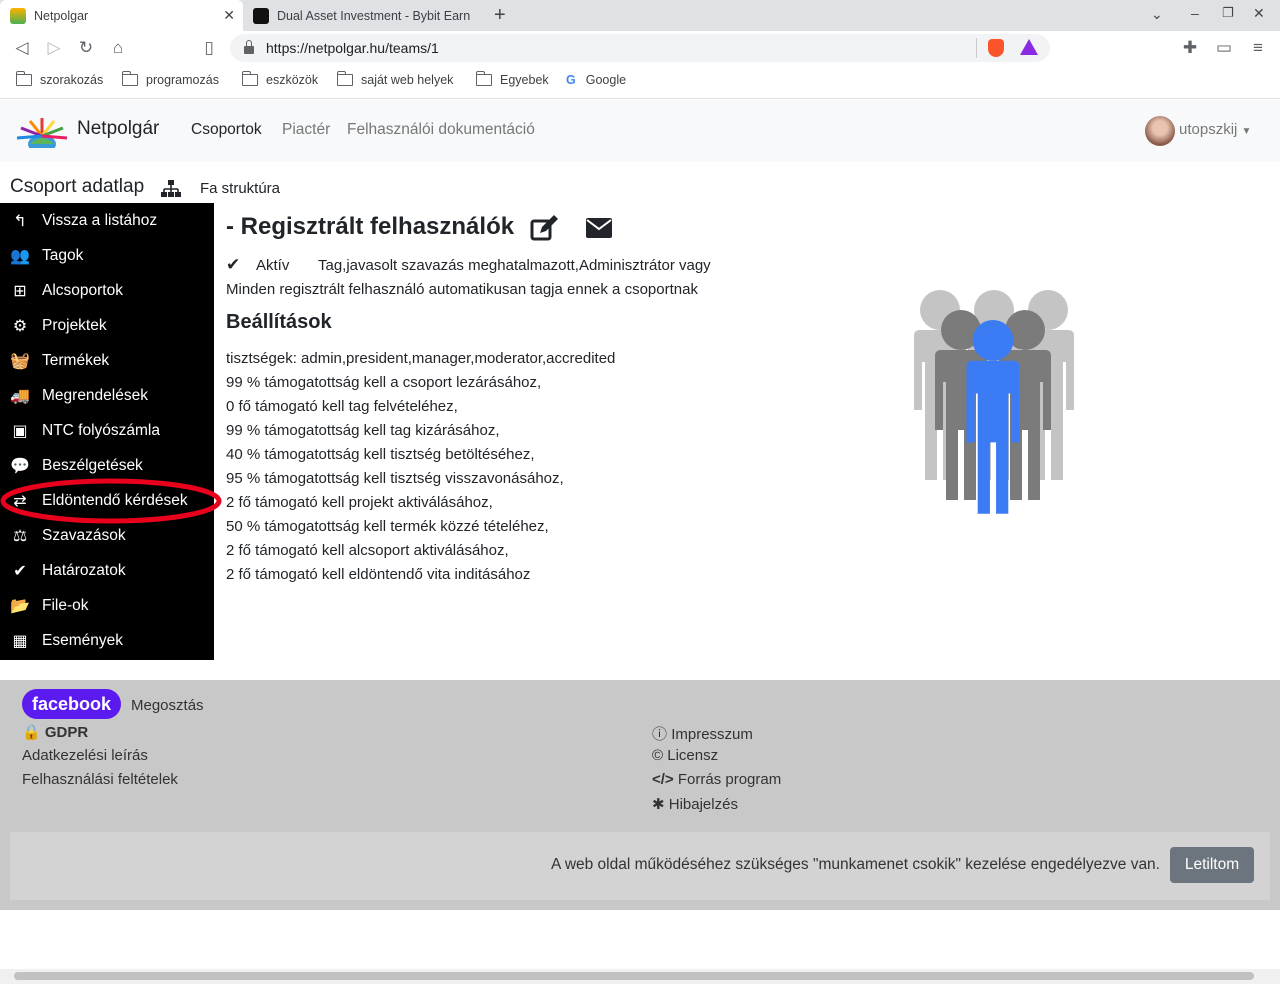 The image size is (1280, 984). What do you see at coordinates (100, 220) in the screenshot?
I see `sidebar-item-label: Vissza a listához` at bounding box center [100, 220].